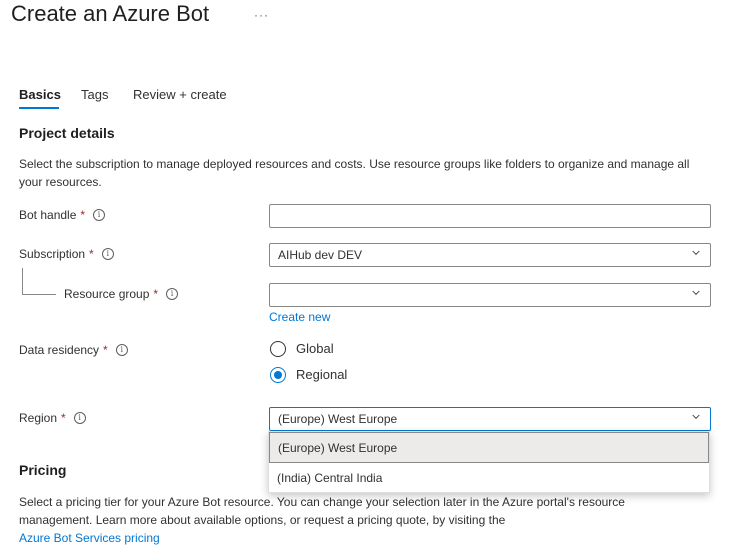  What do you see at coordinates (489, 478) in the screenshot?
I see `region-option: (India) Central India` at bounding box center [489, 478].